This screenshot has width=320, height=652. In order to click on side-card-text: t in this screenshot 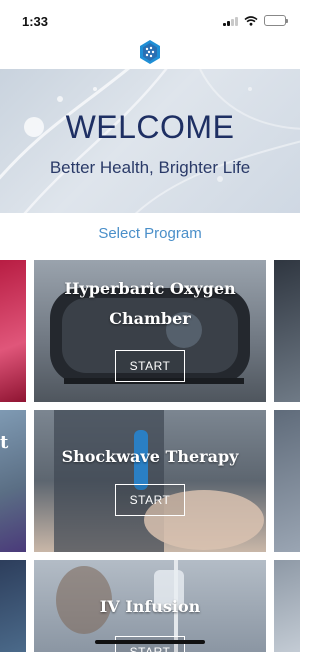, I will do `click(4, 442)`.